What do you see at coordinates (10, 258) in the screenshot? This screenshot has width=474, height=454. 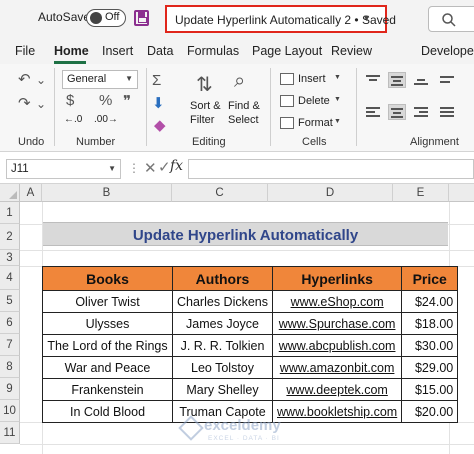 I see `row-header-3: 3` at bounding box center [10, 258].